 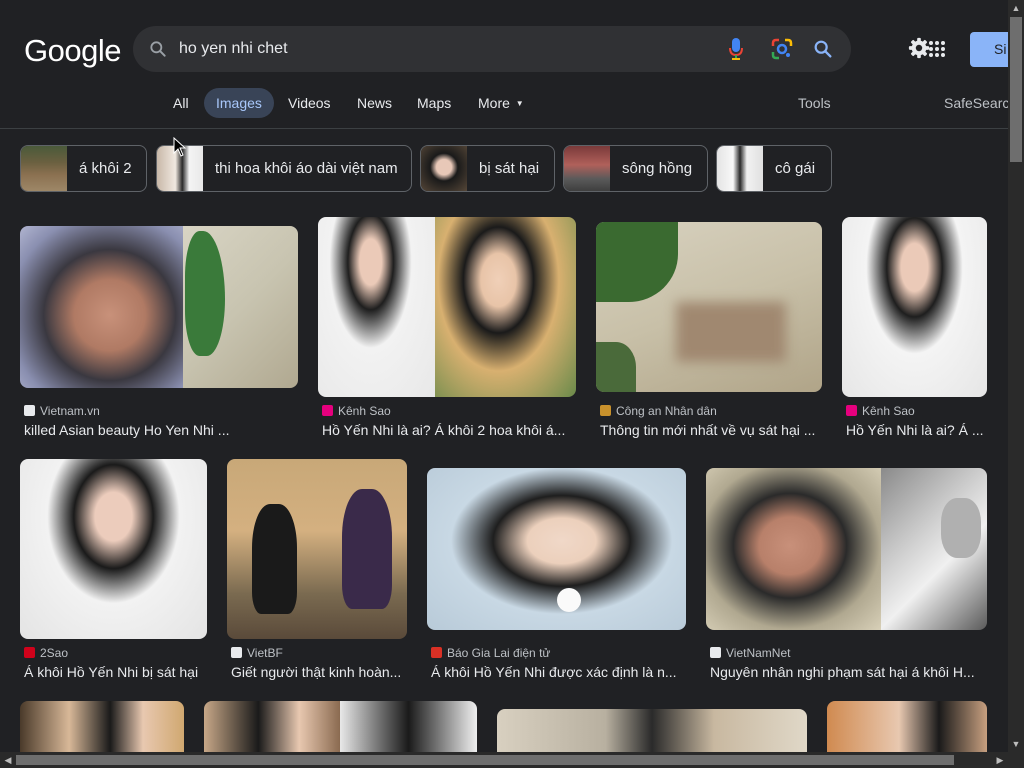 What do you see at coordinates (485, 760) in the screenshot?
I see `horizontal-scroll-thumb` at bounding box center [485, 760].